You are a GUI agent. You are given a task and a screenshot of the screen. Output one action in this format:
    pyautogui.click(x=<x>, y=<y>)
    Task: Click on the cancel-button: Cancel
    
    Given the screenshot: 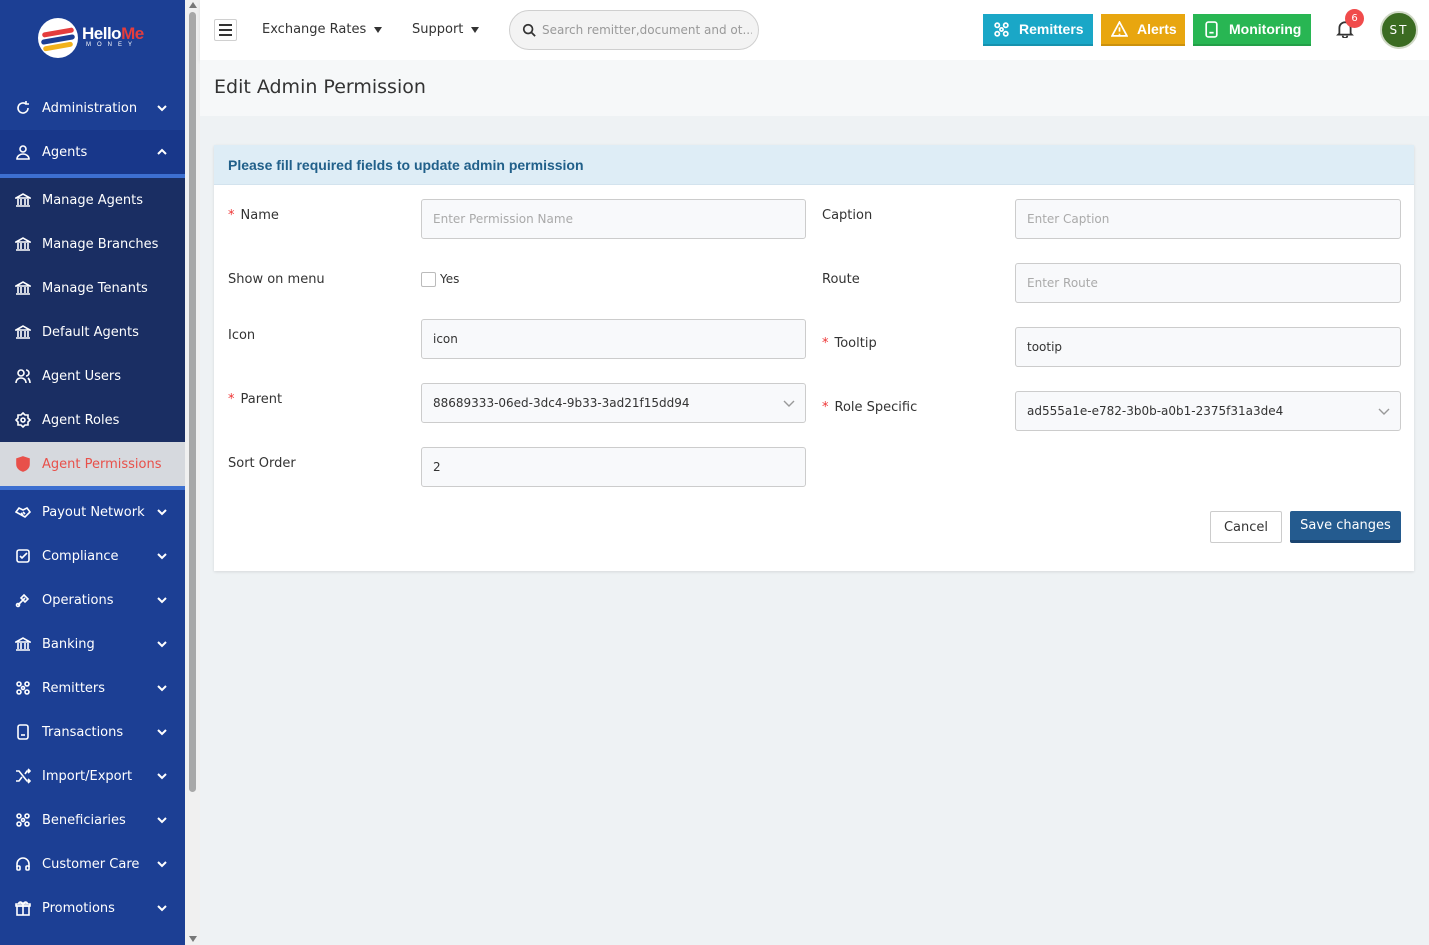 What is the action you would take?
    pyautogui.click(x=1246, y=527)
    